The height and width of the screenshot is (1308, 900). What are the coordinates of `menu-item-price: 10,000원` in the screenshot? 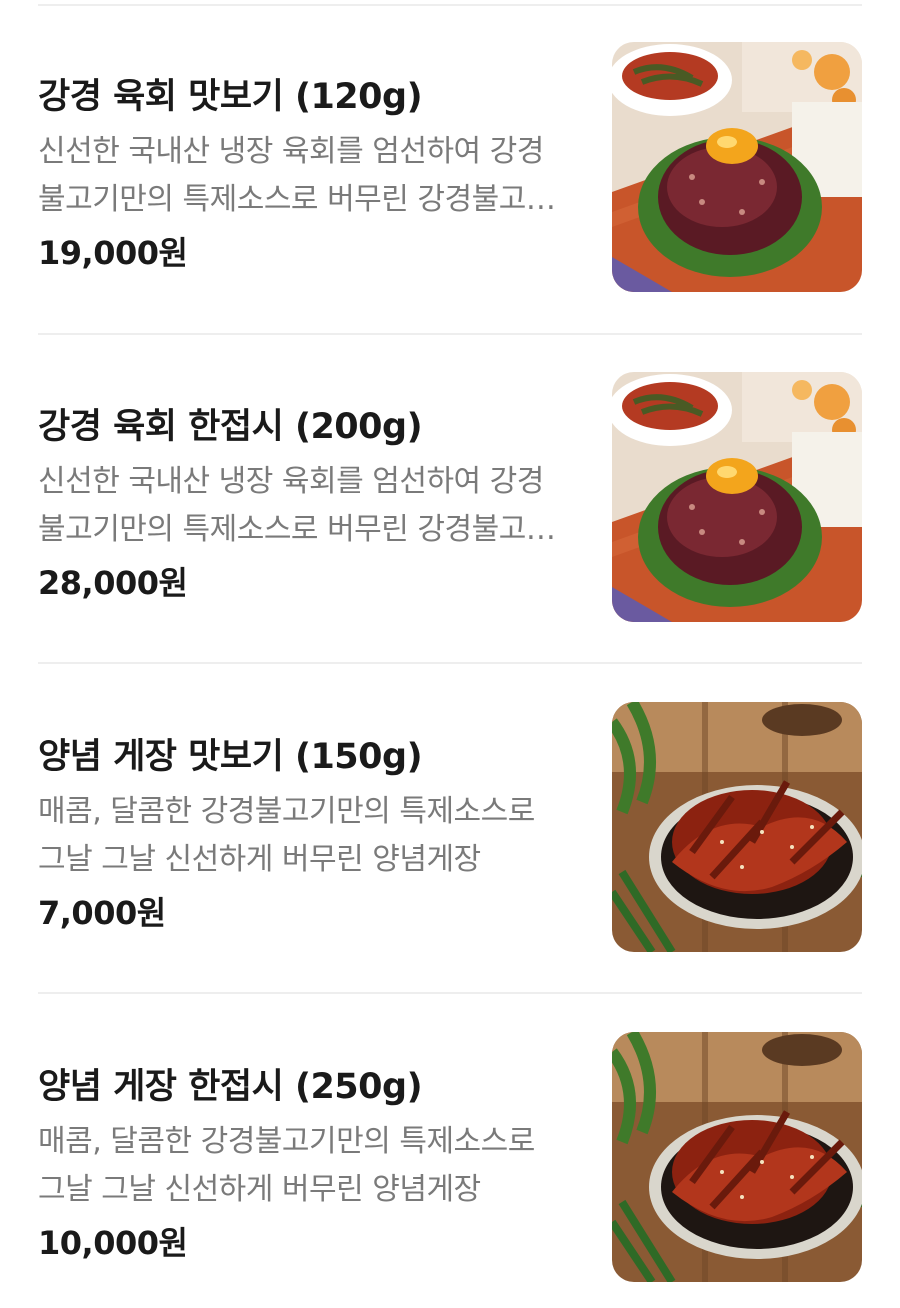 It's located at (113, 1243).